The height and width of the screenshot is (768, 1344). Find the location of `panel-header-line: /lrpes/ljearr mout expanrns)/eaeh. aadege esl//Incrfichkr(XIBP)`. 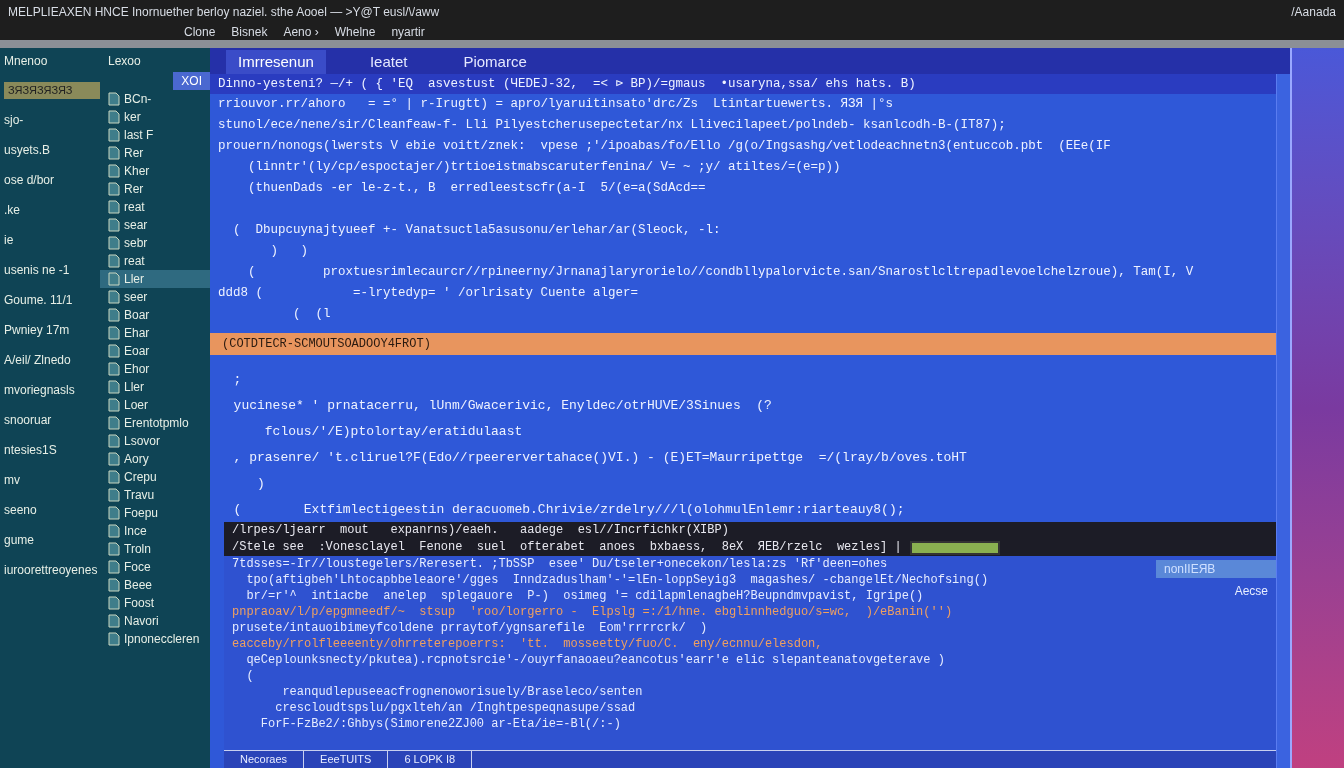

panel-header-line: /lrpes/ljearr mout expanrns)/eaeh. aadege esl//Incrfichkr(XIBP) is located at coordinates (481, 530).